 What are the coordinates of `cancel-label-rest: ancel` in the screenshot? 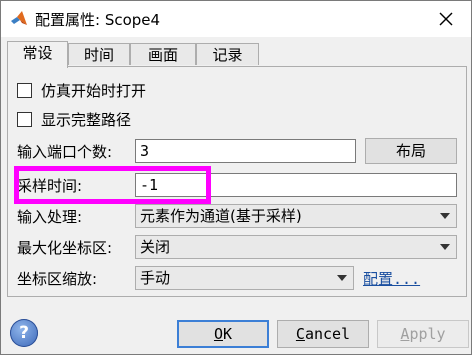 It's located at (327, 334).